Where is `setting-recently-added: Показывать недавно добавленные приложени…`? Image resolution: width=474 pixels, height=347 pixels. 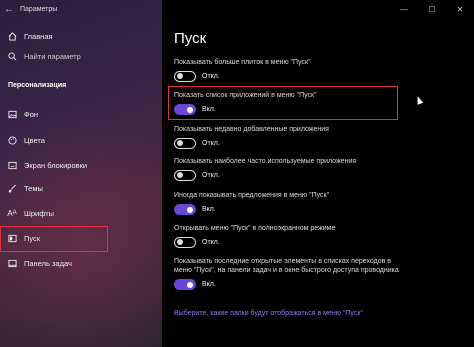 setting-recently-added: Показывать недавно добавленные приложени… is located at coordinates (294, 137).